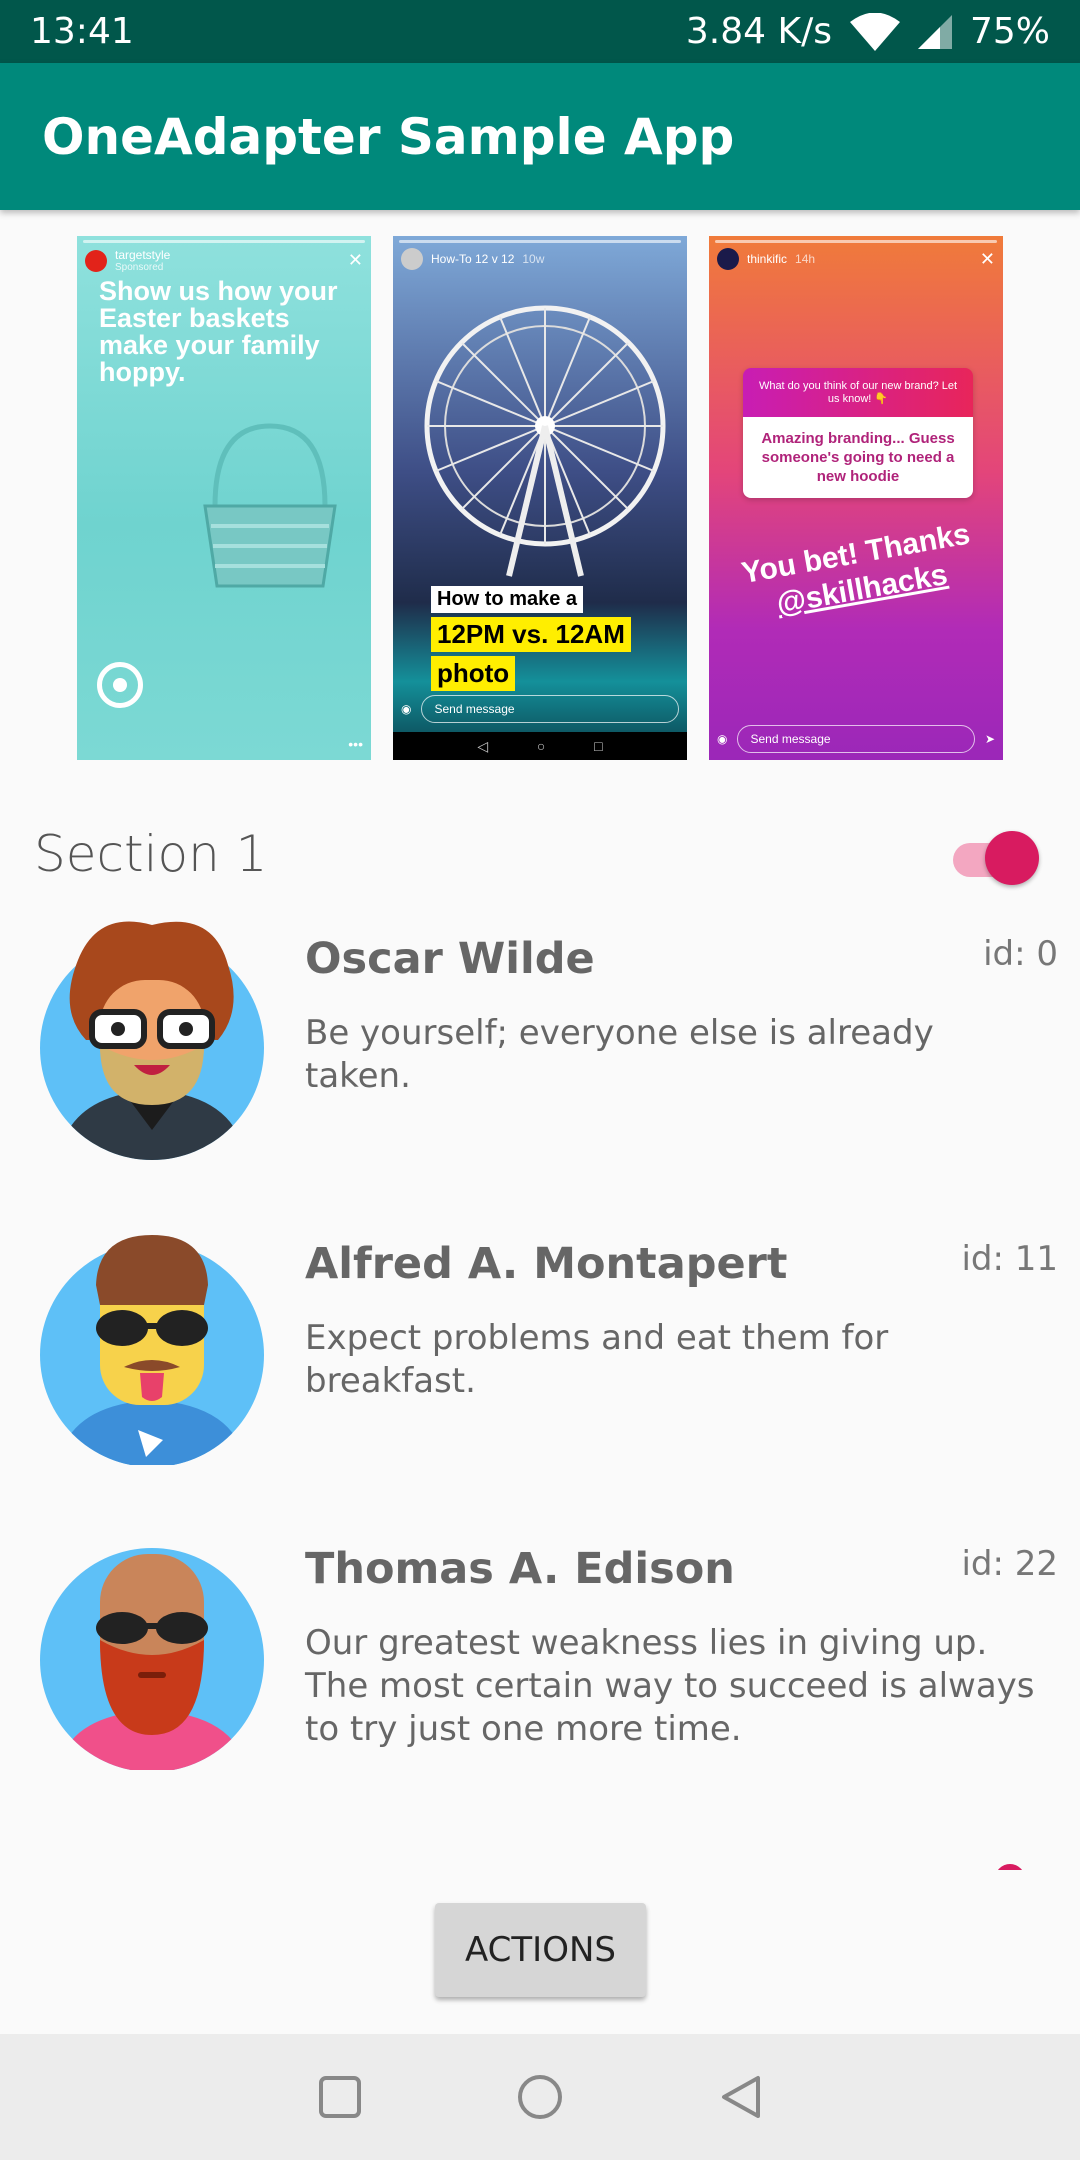 The height and width of the screenshot is (2160, 1080). I want to click on message-id: id: 0, so click(1020, 954).